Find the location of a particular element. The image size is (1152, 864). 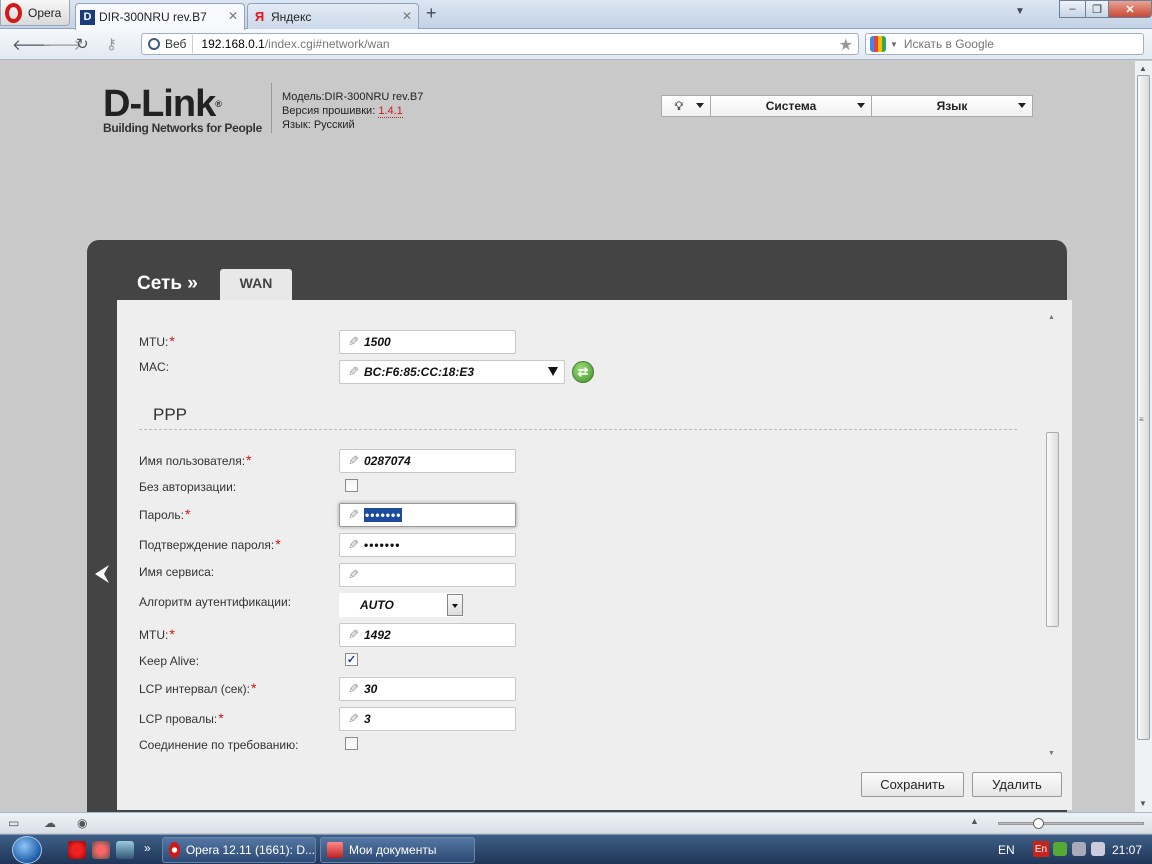

service-name-label: Имя сервиса: is located at coordinates (177, 572).